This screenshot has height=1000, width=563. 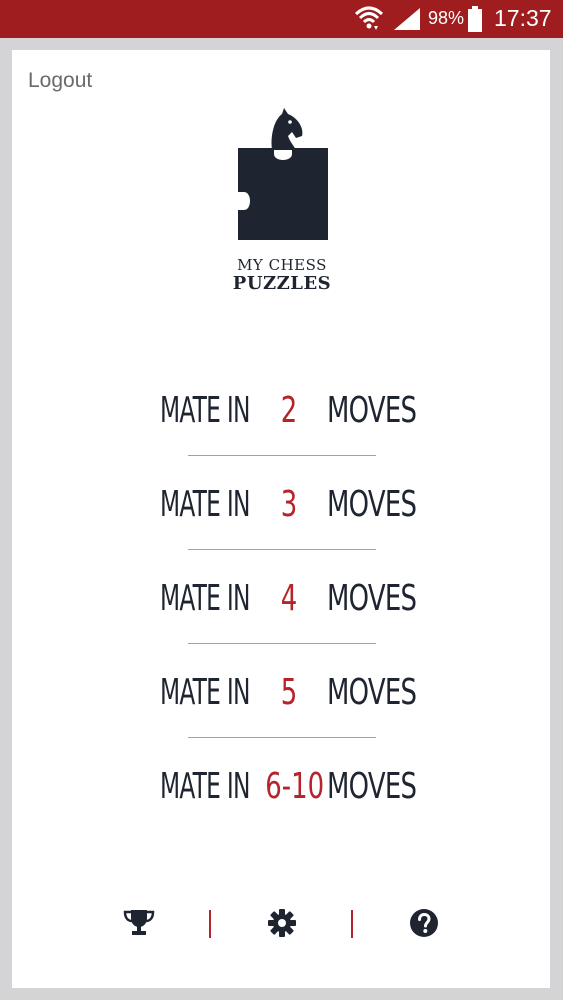 I want to click on app-logo: MY CHESS PUZZLES, so click(x=282, y=199).